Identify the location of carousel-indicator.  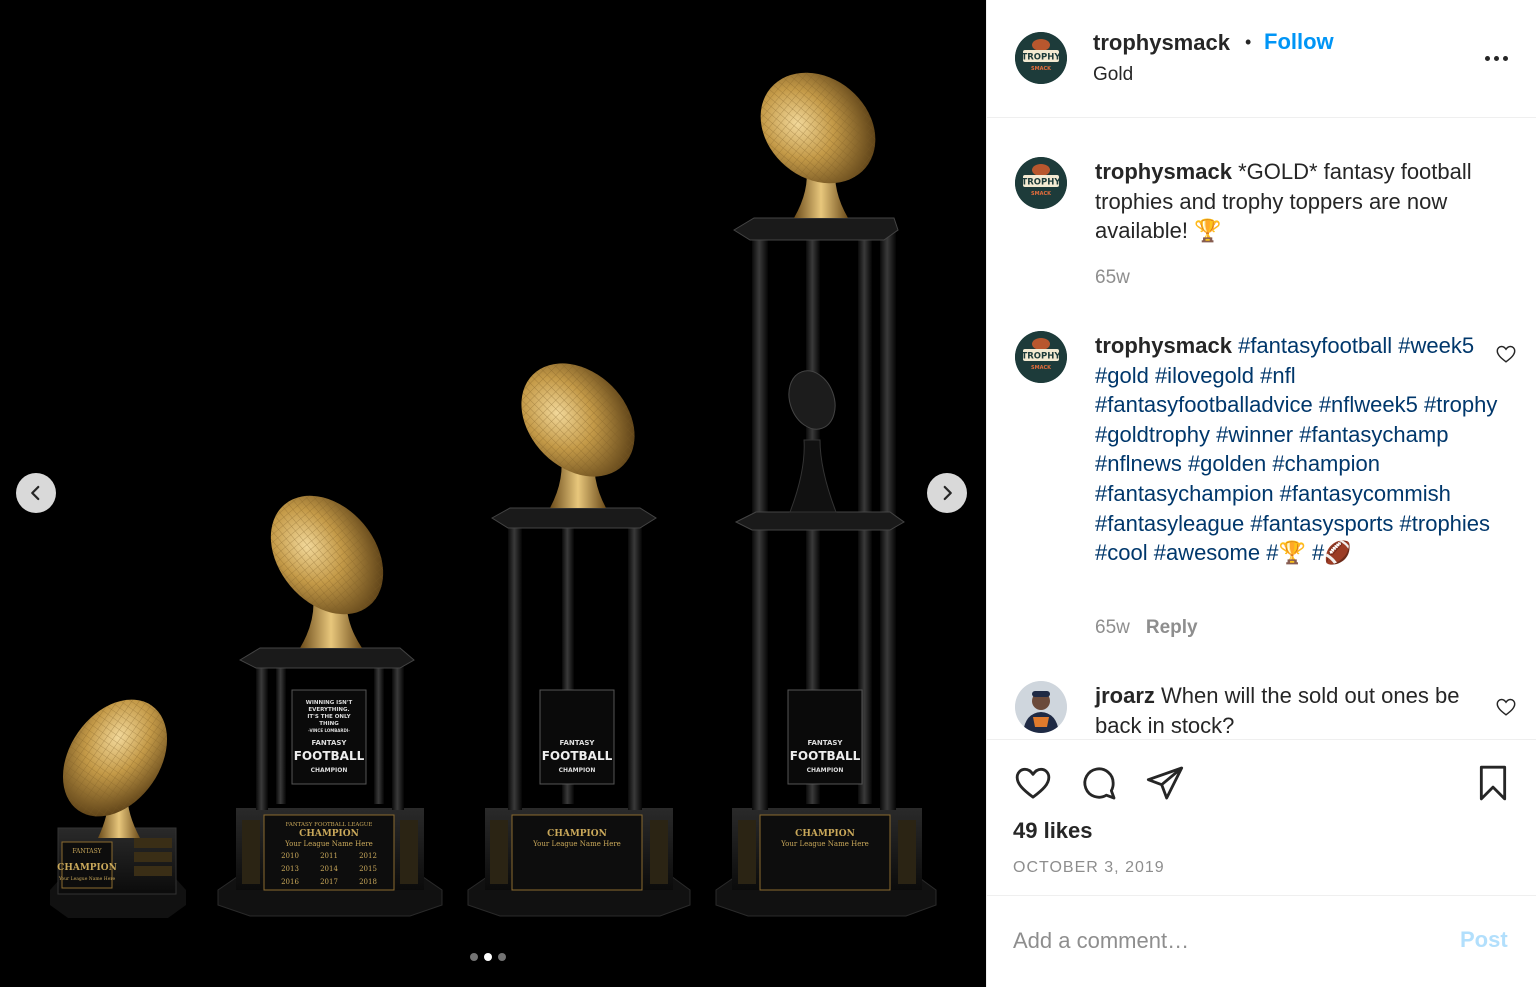
(488, 957).